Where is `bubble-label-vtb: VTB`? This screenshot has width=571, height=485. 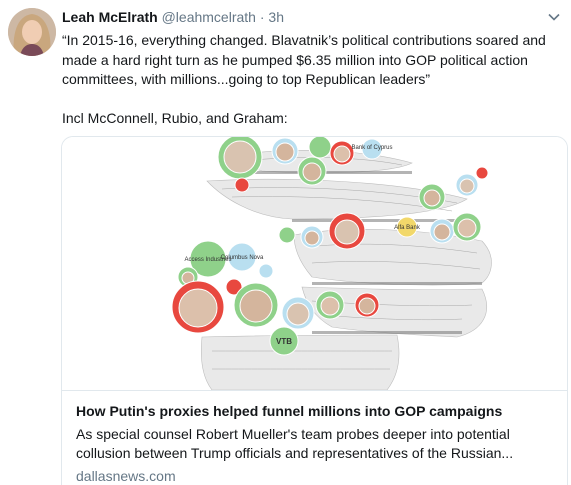 bubble-label-vtb: VTB is located at coordinates (284, 341).